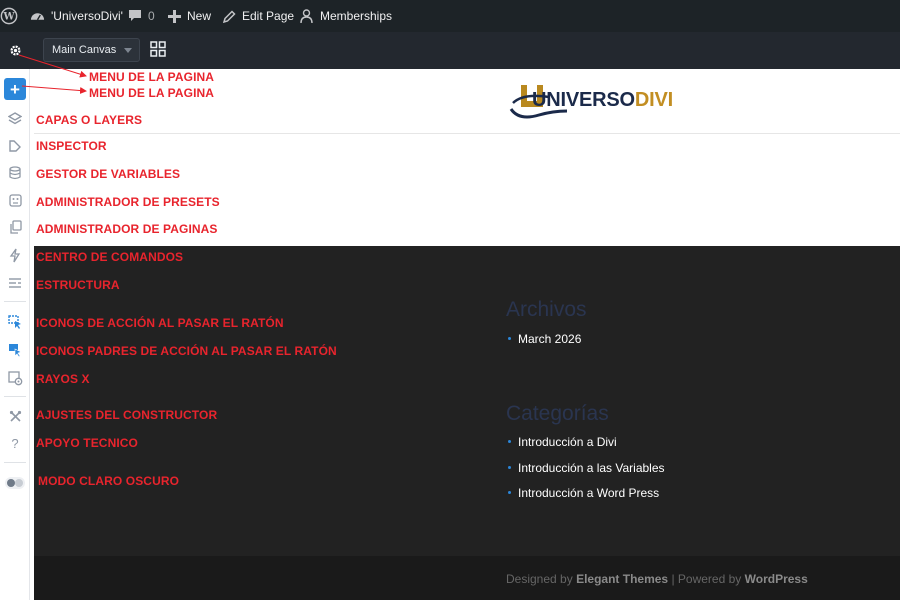 The width and height of the screenshot is (900, 600). I want to click on designed-by-text: Designed by, so click(539, 579).